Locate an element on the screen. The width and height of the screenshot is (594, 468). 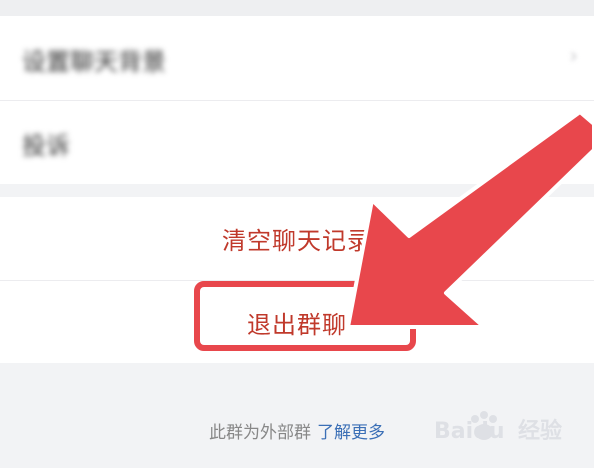
baidu-jingyan-watermark: Baidu 经验 is located at coordinates (498, 427).